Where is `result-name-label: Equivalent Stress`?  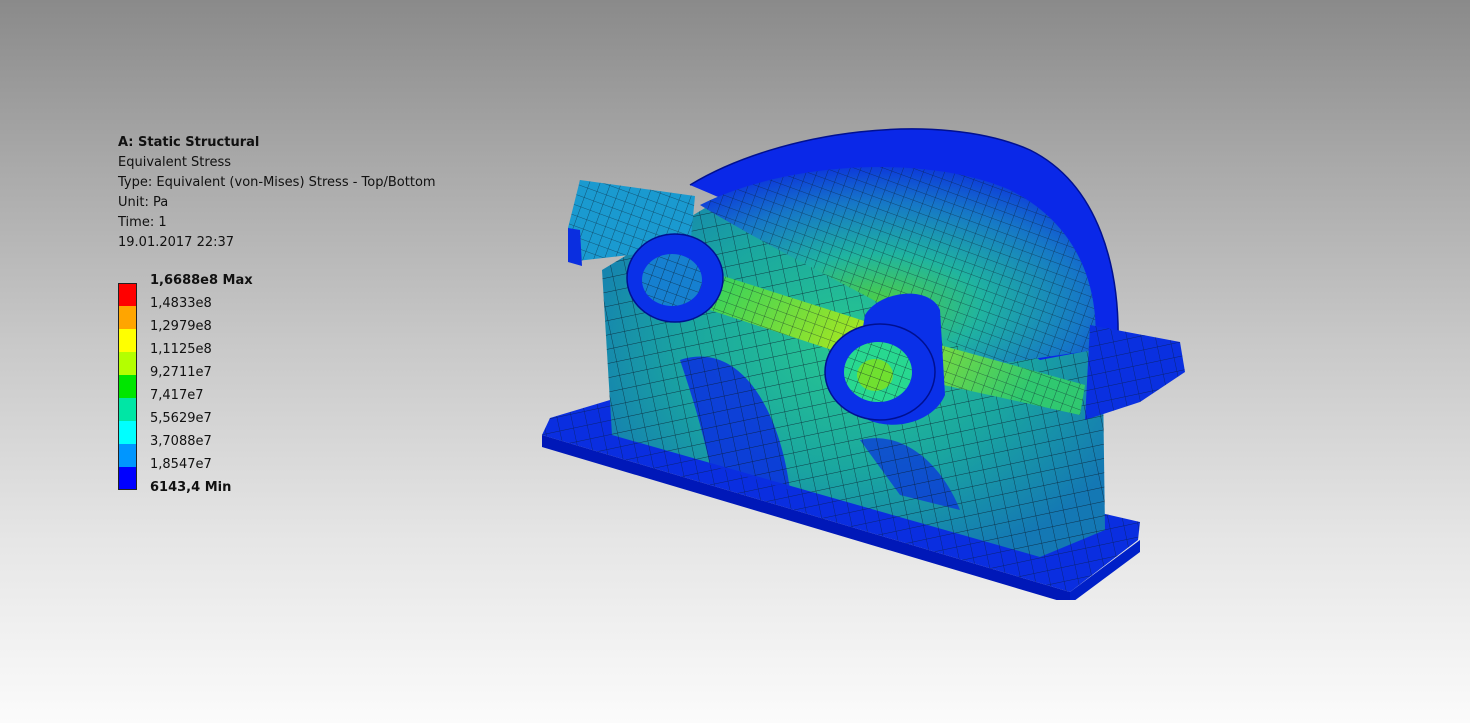 result-name-label: Equivalent Stress is located at coordinates (175, 162).